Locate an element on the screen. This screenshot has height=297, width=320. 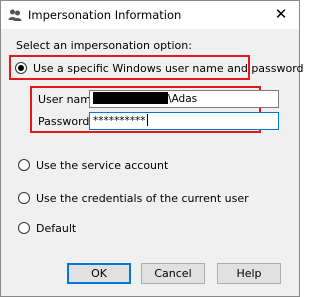
impersonation-prompt: Select an impersonation option: is located at coordinates (104, 45).